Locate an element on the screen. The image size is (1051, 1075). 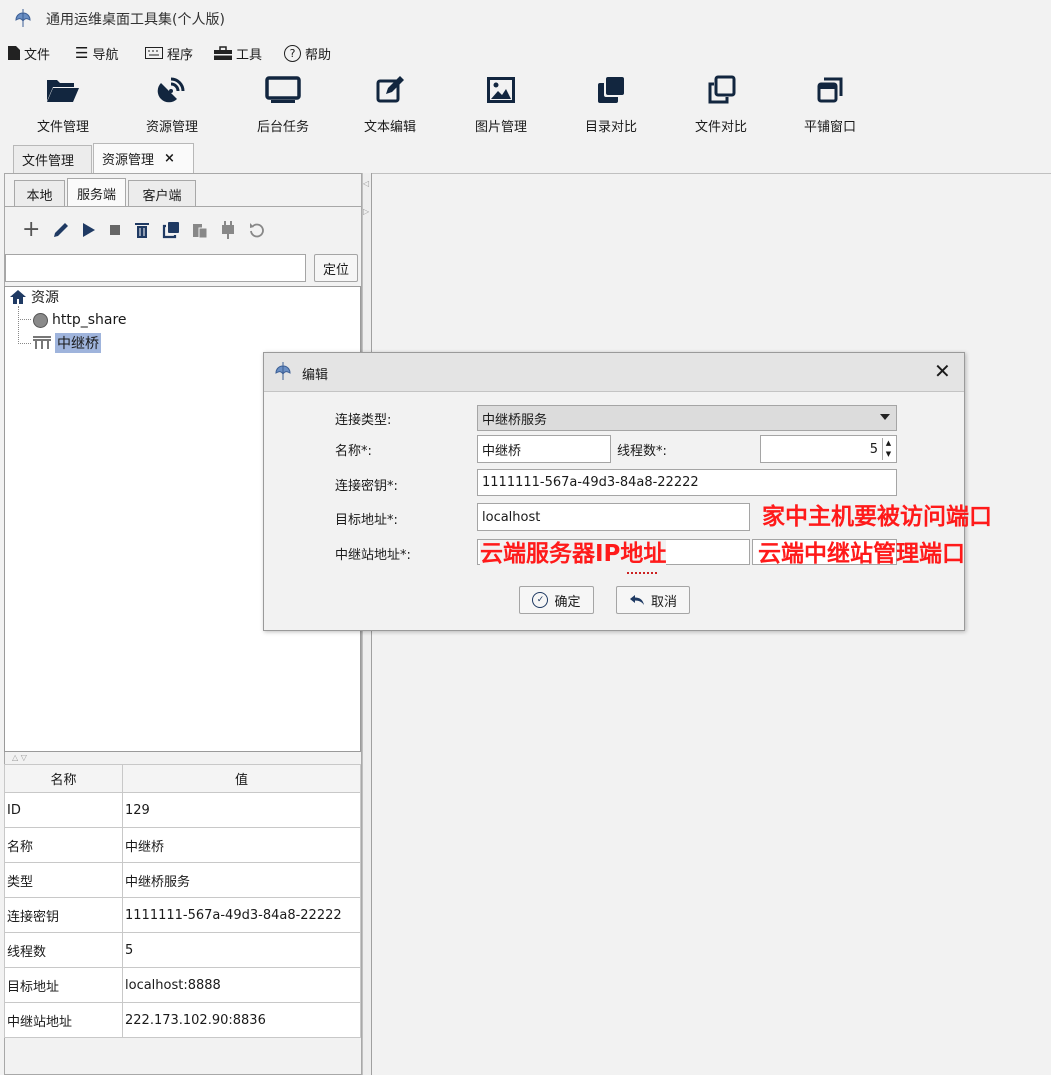
table-row: 中继站地址 222.173.102.90:8836 is located at coordinates (182, 1020).